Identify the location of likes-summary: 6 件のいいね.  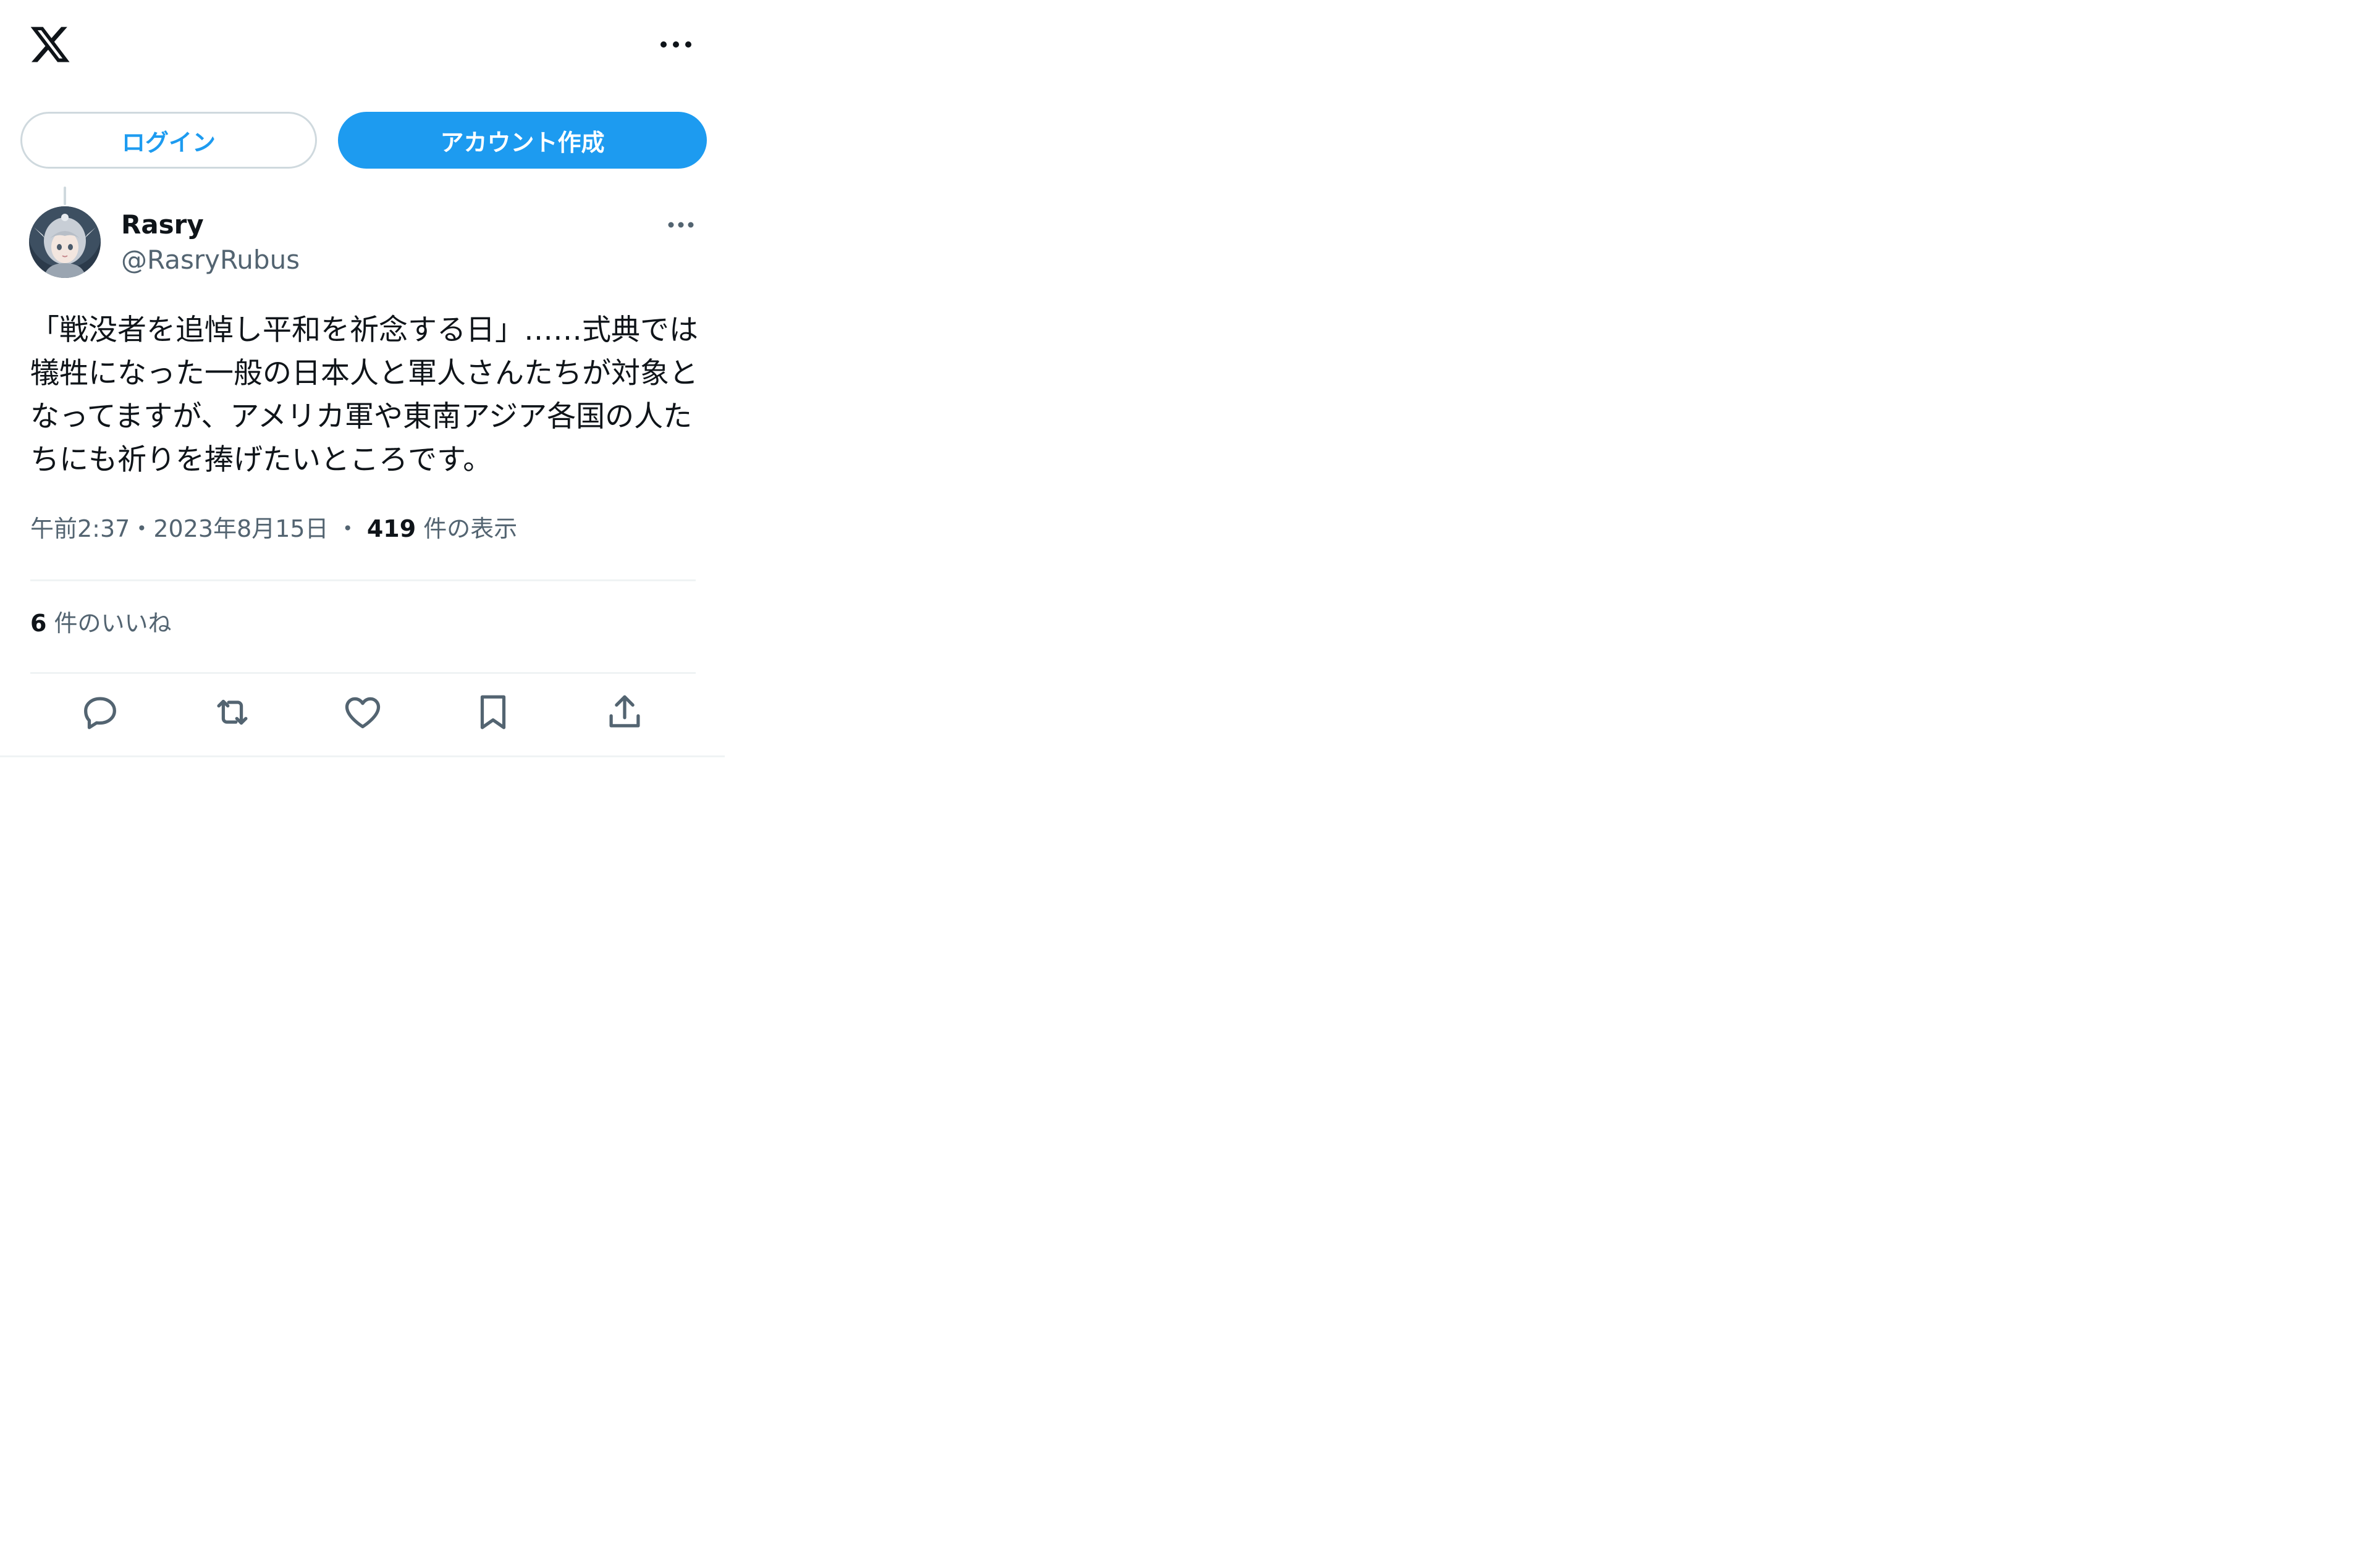
(101, 623).